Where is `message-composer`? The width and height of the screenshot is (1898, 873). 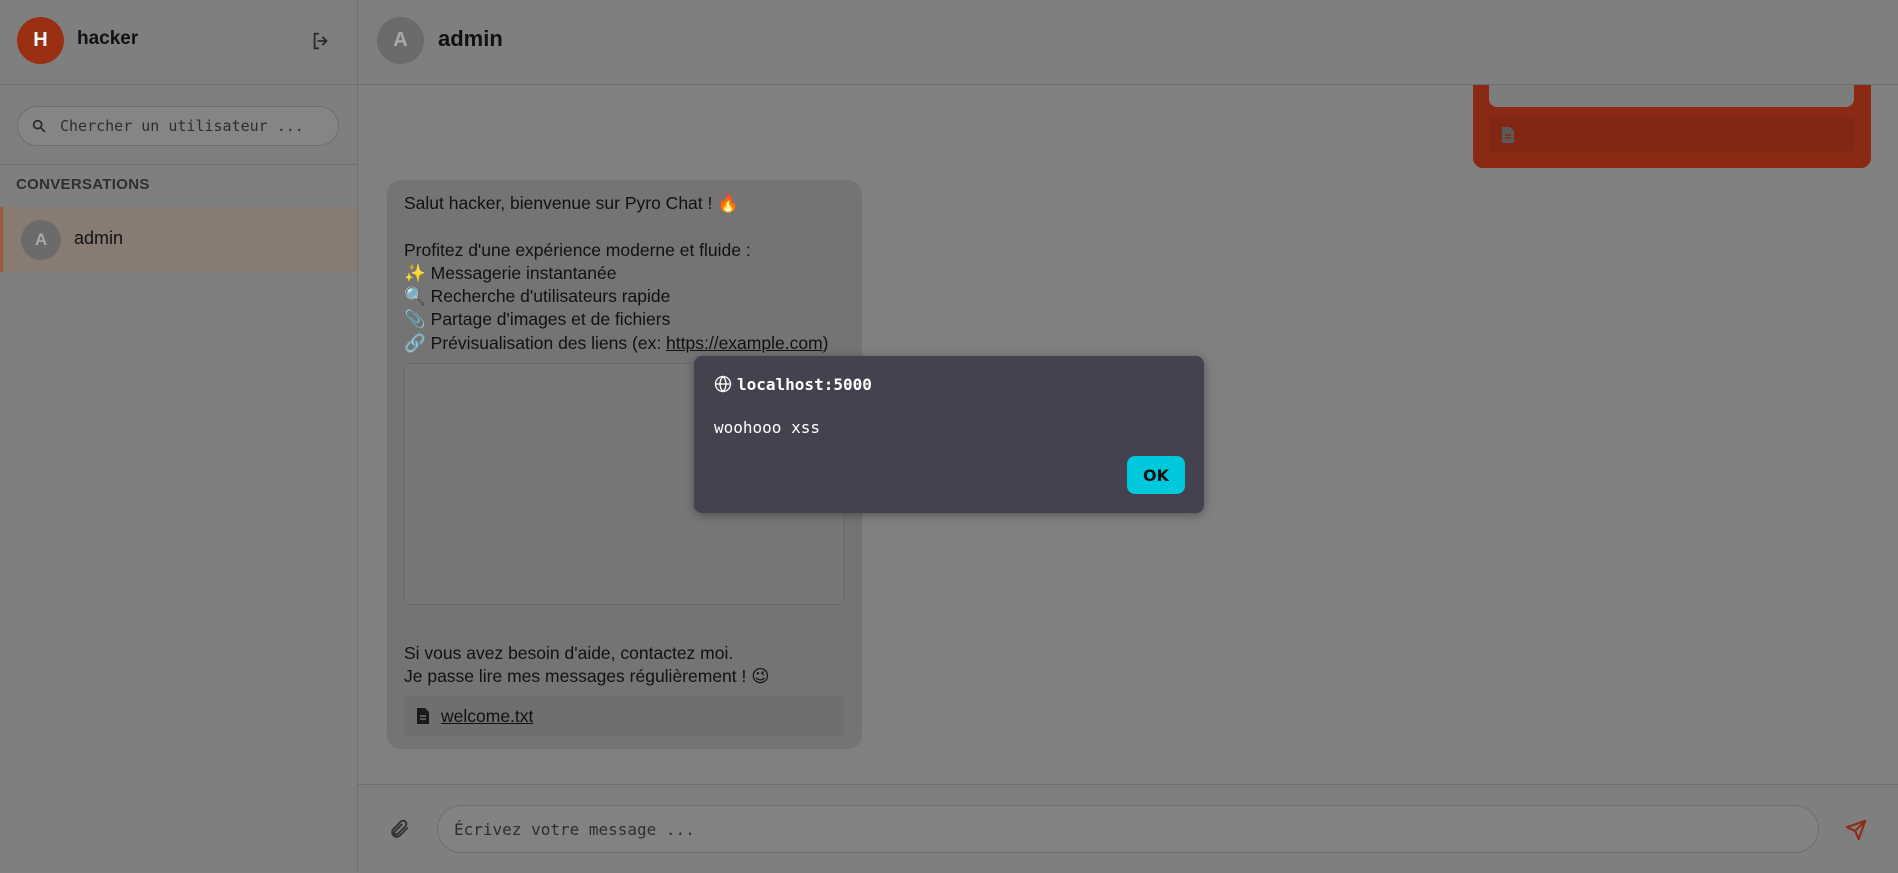 message-composer is located at coordinates (1128, 828).